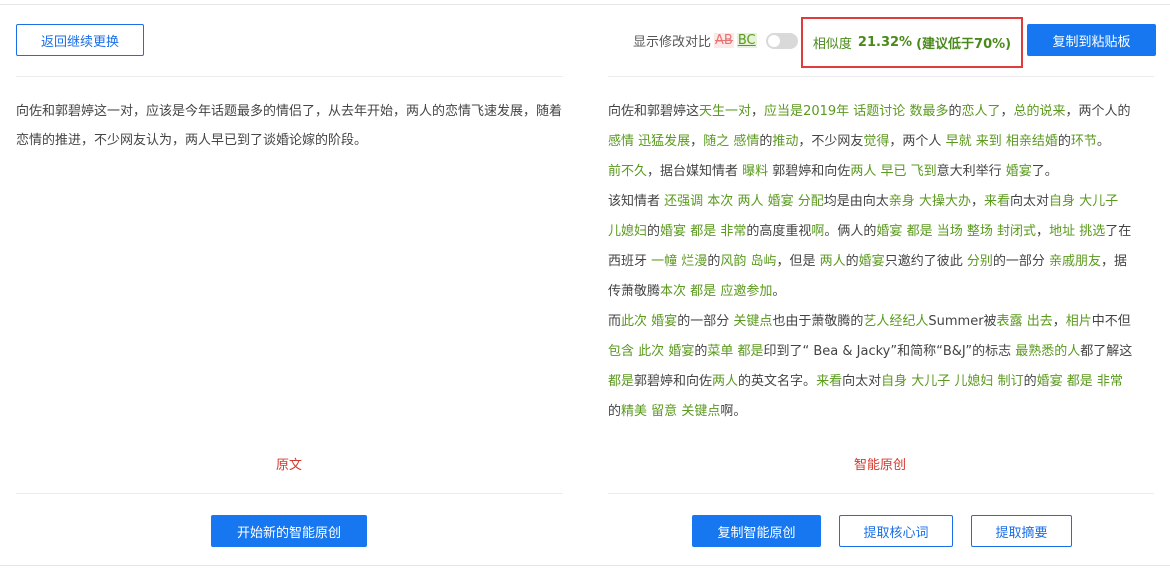 This screenshot has height=570, width=1170. What do you see at coordinates (672, 42) in the screenshot?
I see `compare-label: 显示修改对比` at bounding box center [672, 42].